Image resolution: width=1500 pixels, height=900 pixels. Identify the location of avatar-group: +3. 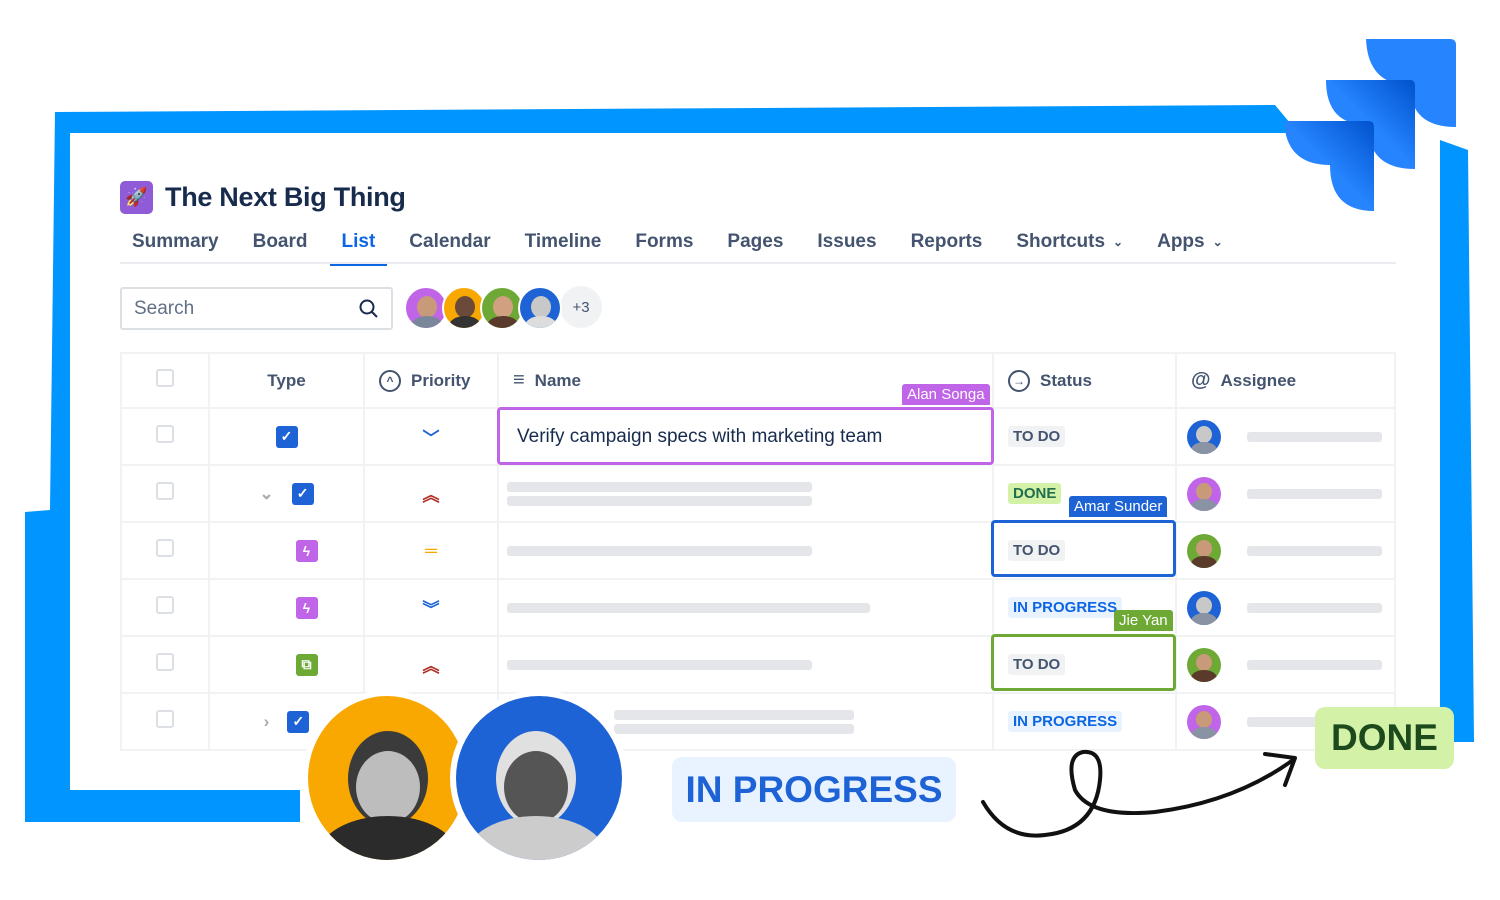
(503, 308).